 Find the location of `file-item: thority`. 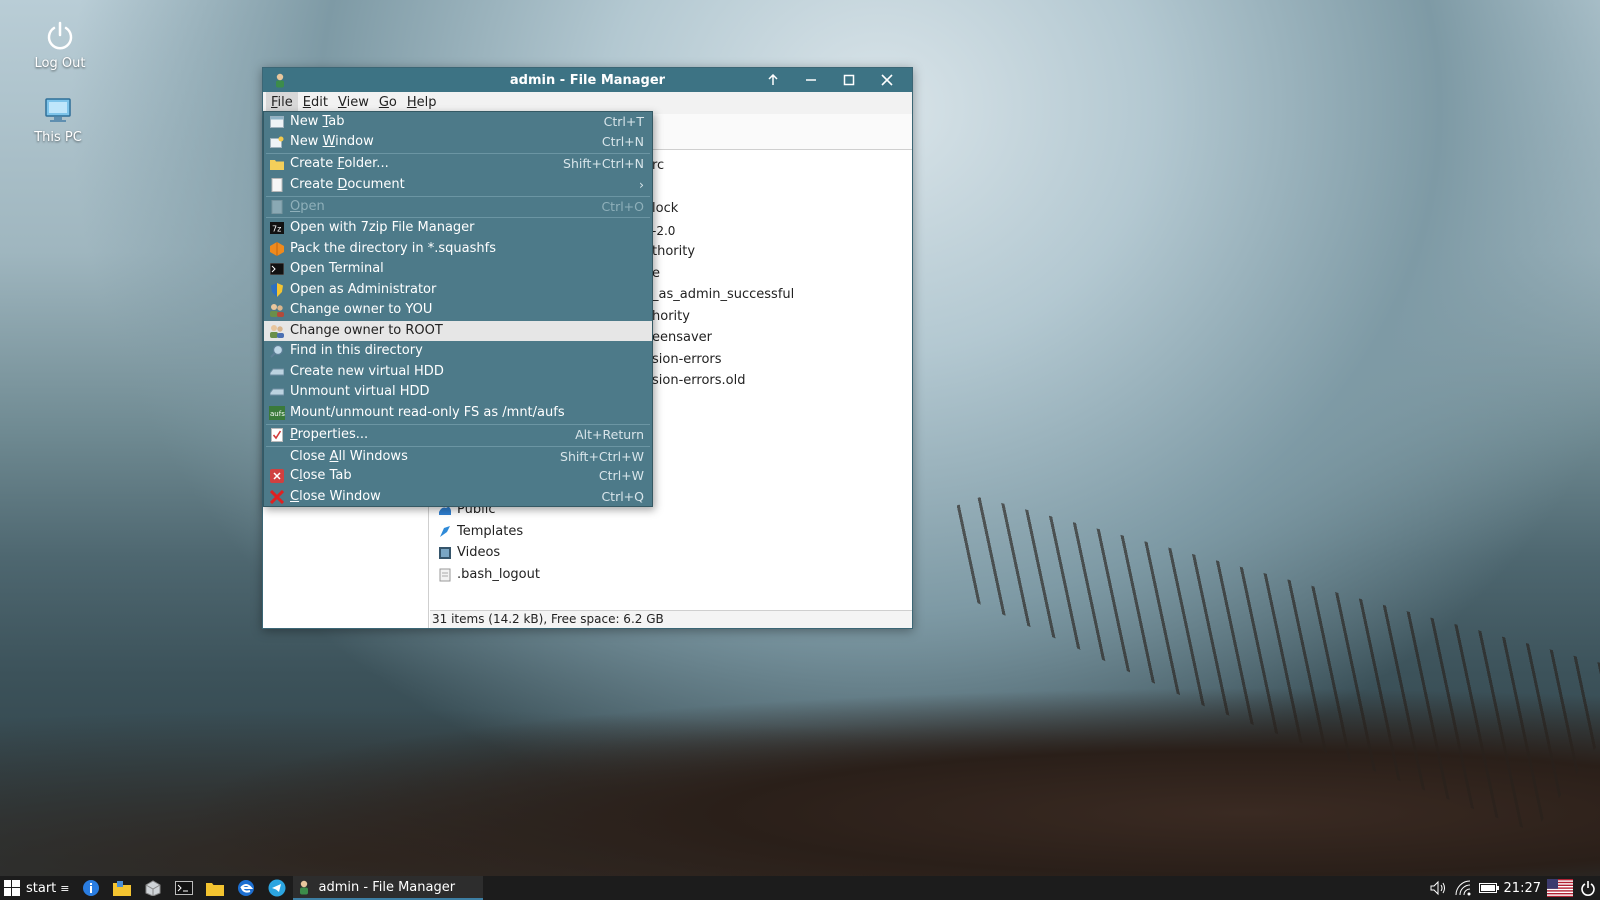

file-item: thority is located at coordinates (673, 252).